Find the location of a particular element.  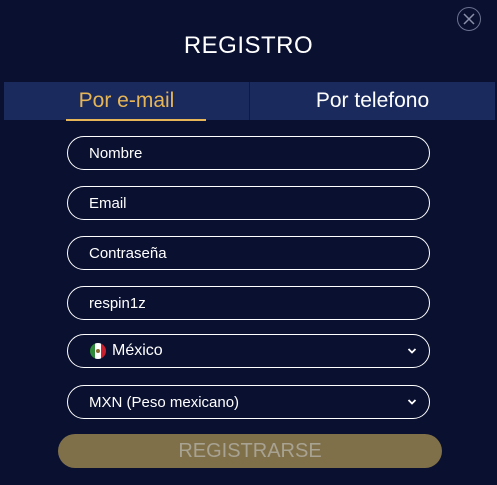

currency-value: MXN (Peso mexicano) is located at coordinates (164, 402).